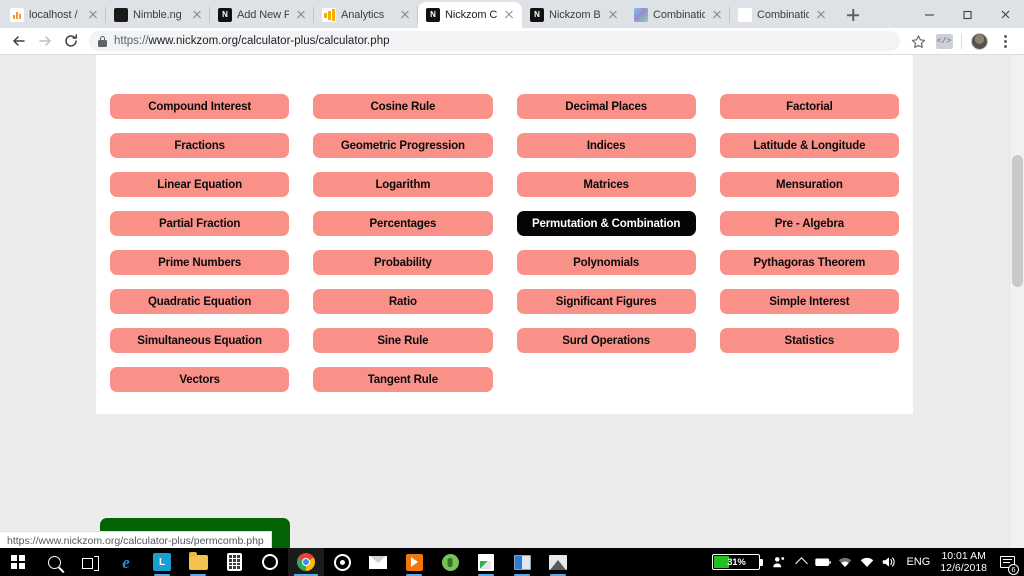 The height and width of the screenshot is (576, 1024). What do you see at coordinates (200, 106) in the screenshot?
I see `calculator-button: Compound Interest` at bounding box center [200, 106].